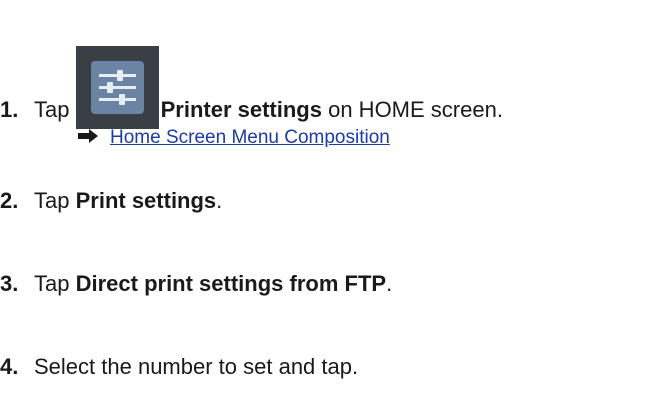 The width and height of the screenshot is (655, 405). What do you see at coordinates (9, 366) in the screenshot?
I see `step-number: 4.` at bounding box center [9, 366].